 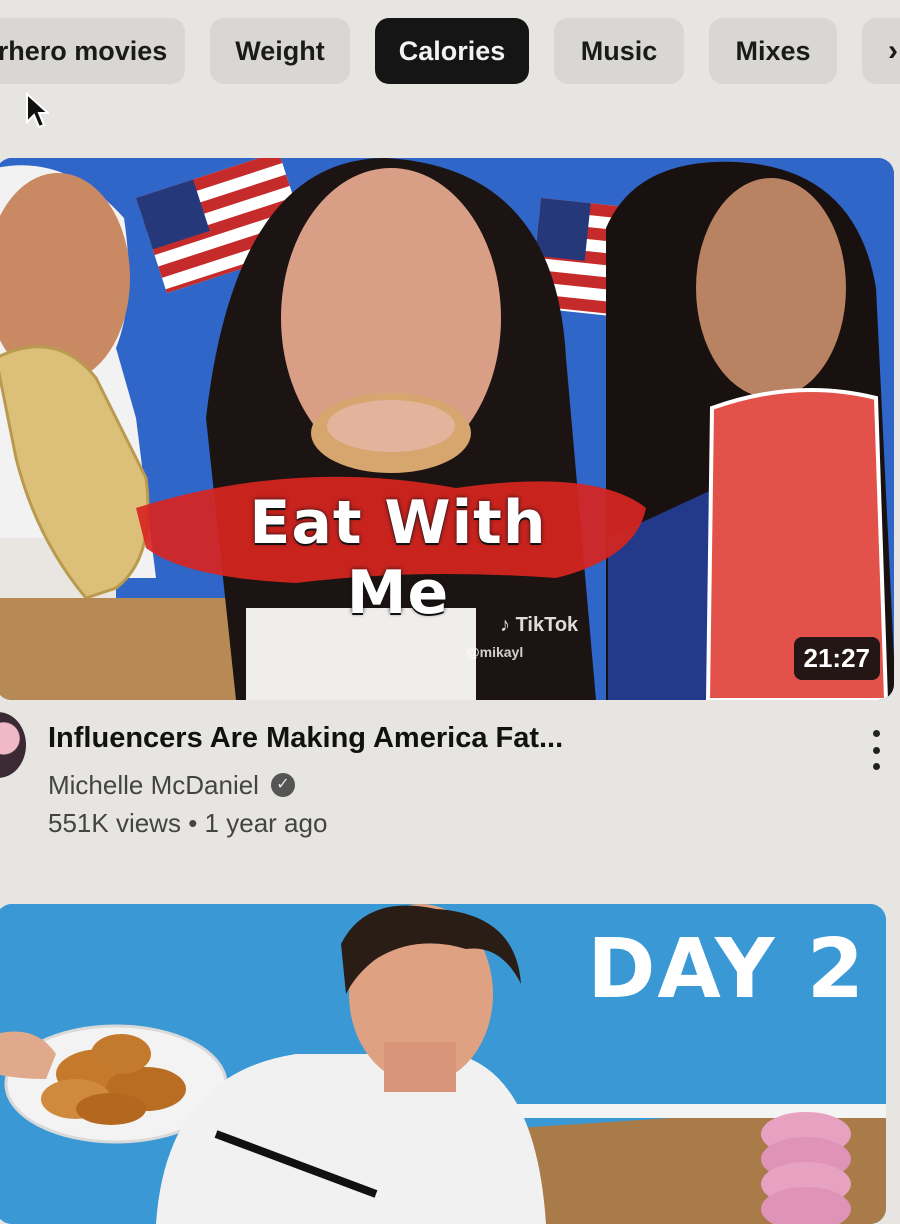 I want to click on person-right, so click(x=750, y=430).